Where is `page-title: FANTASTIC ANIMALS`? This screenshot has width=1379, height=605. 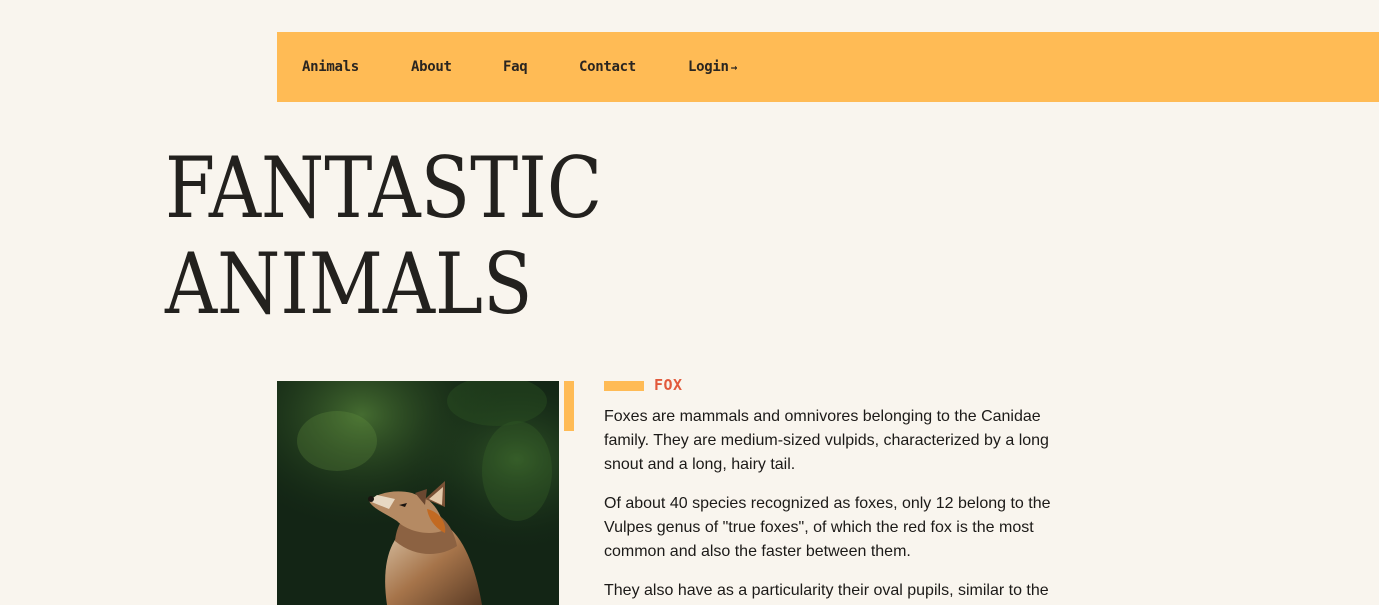 page-title: FANTASTIC ANIMALS is located at coordinates (383, 236).